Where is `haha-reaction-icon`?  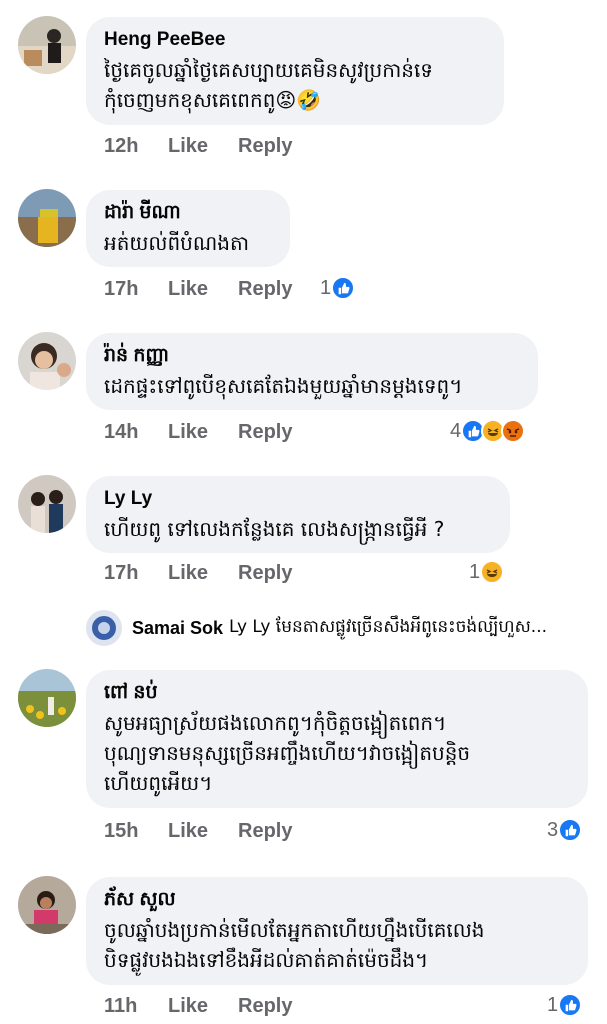
haha-reaction-icon is located at coordinates (492, 572).